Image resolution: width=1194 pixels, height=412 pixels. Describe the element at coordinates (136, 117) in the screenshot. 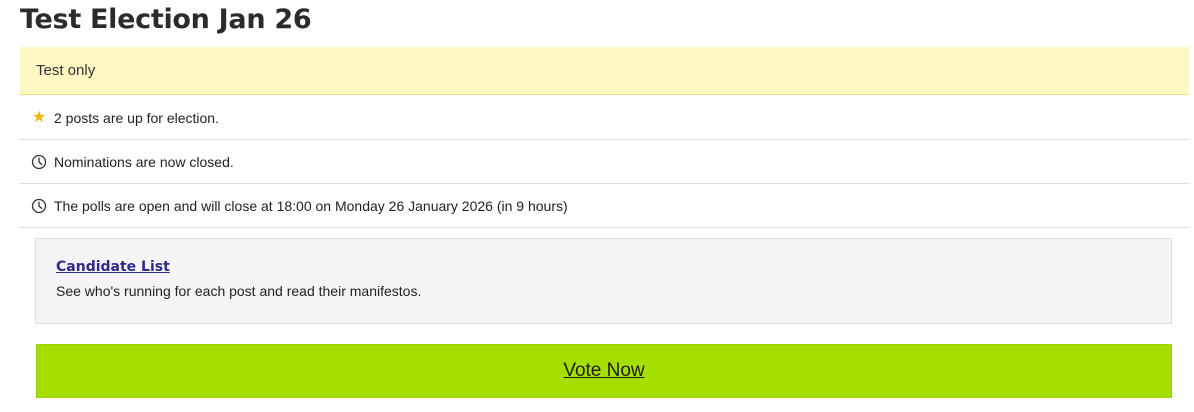

I see `posts-text: 2 posts are up for election.` at that location.